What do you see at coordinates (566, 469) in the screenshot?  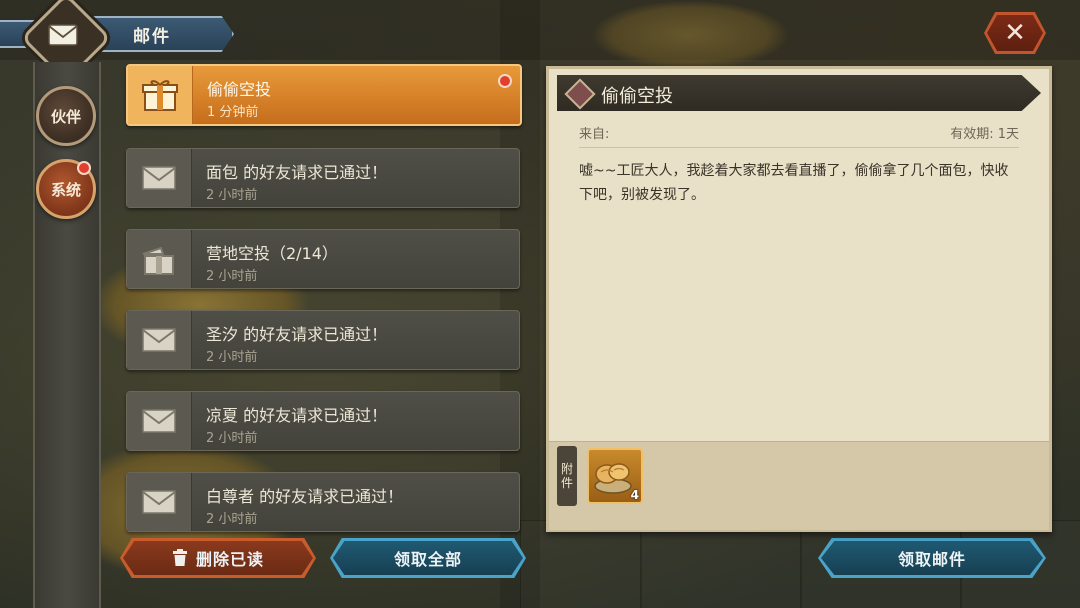 I see `attachment-label-char-1: 附` at bounding box center [566, 469].